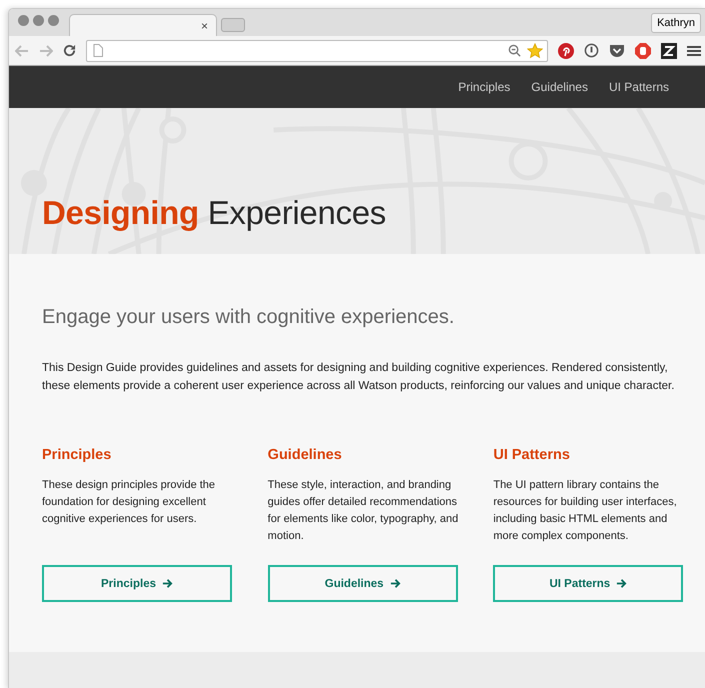  Describe the element at coordinates (669, 50) in the screenshot. I see `letter-icon` at that location.